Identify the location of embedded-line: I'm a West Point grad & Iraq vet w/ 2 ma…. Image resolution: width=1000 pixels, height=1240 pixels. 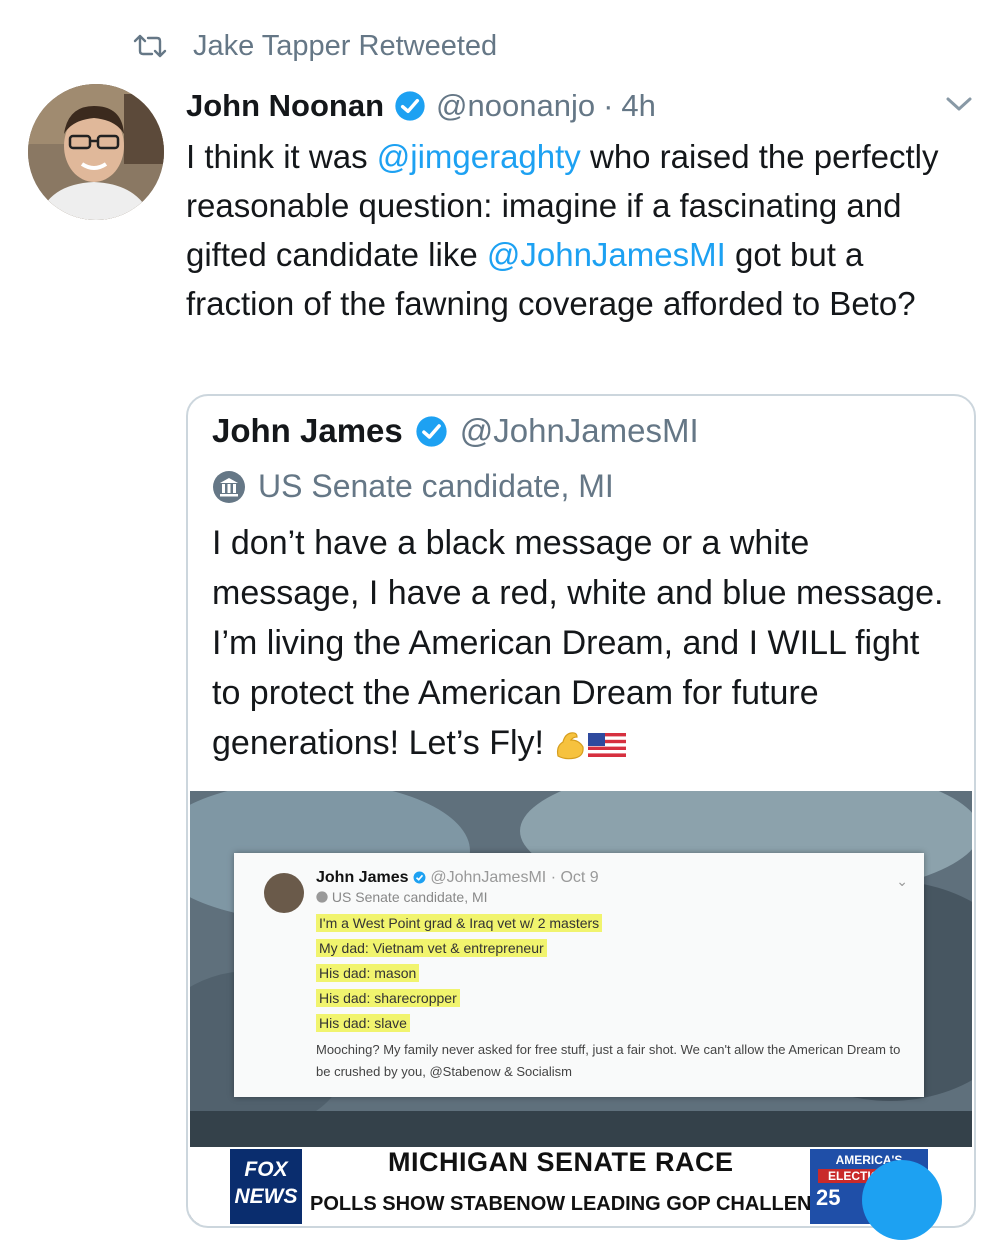
(611, 923).